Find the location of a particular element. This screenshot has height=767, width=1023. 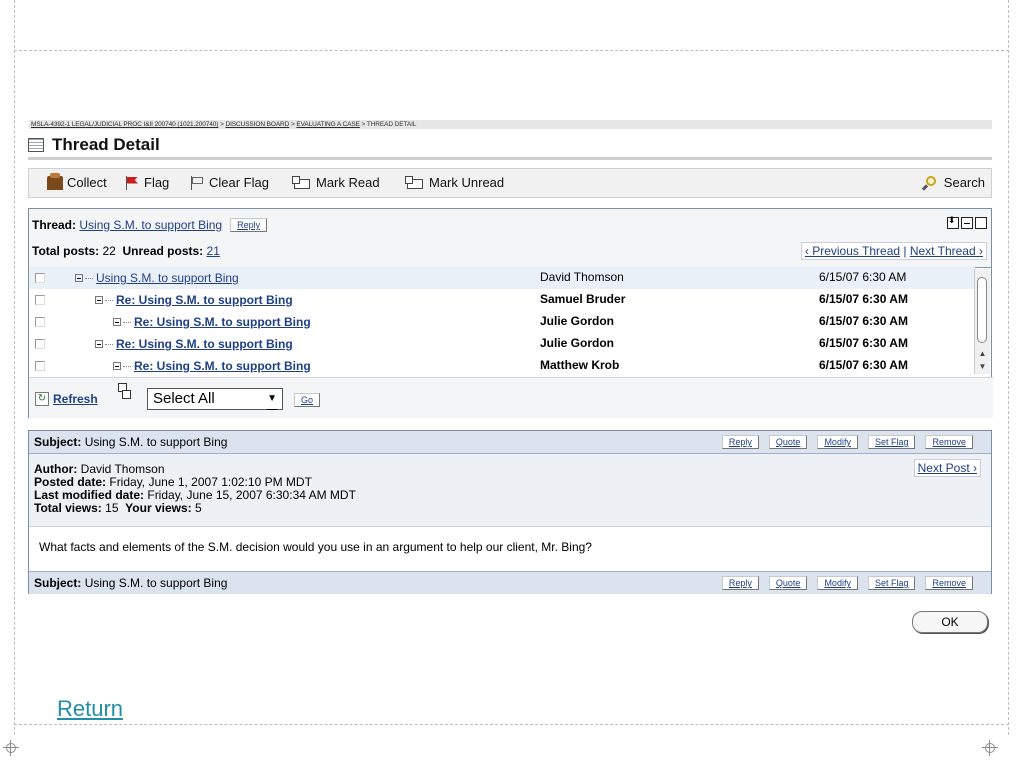

registration-mark-icon is located at coordinates (990, 748).